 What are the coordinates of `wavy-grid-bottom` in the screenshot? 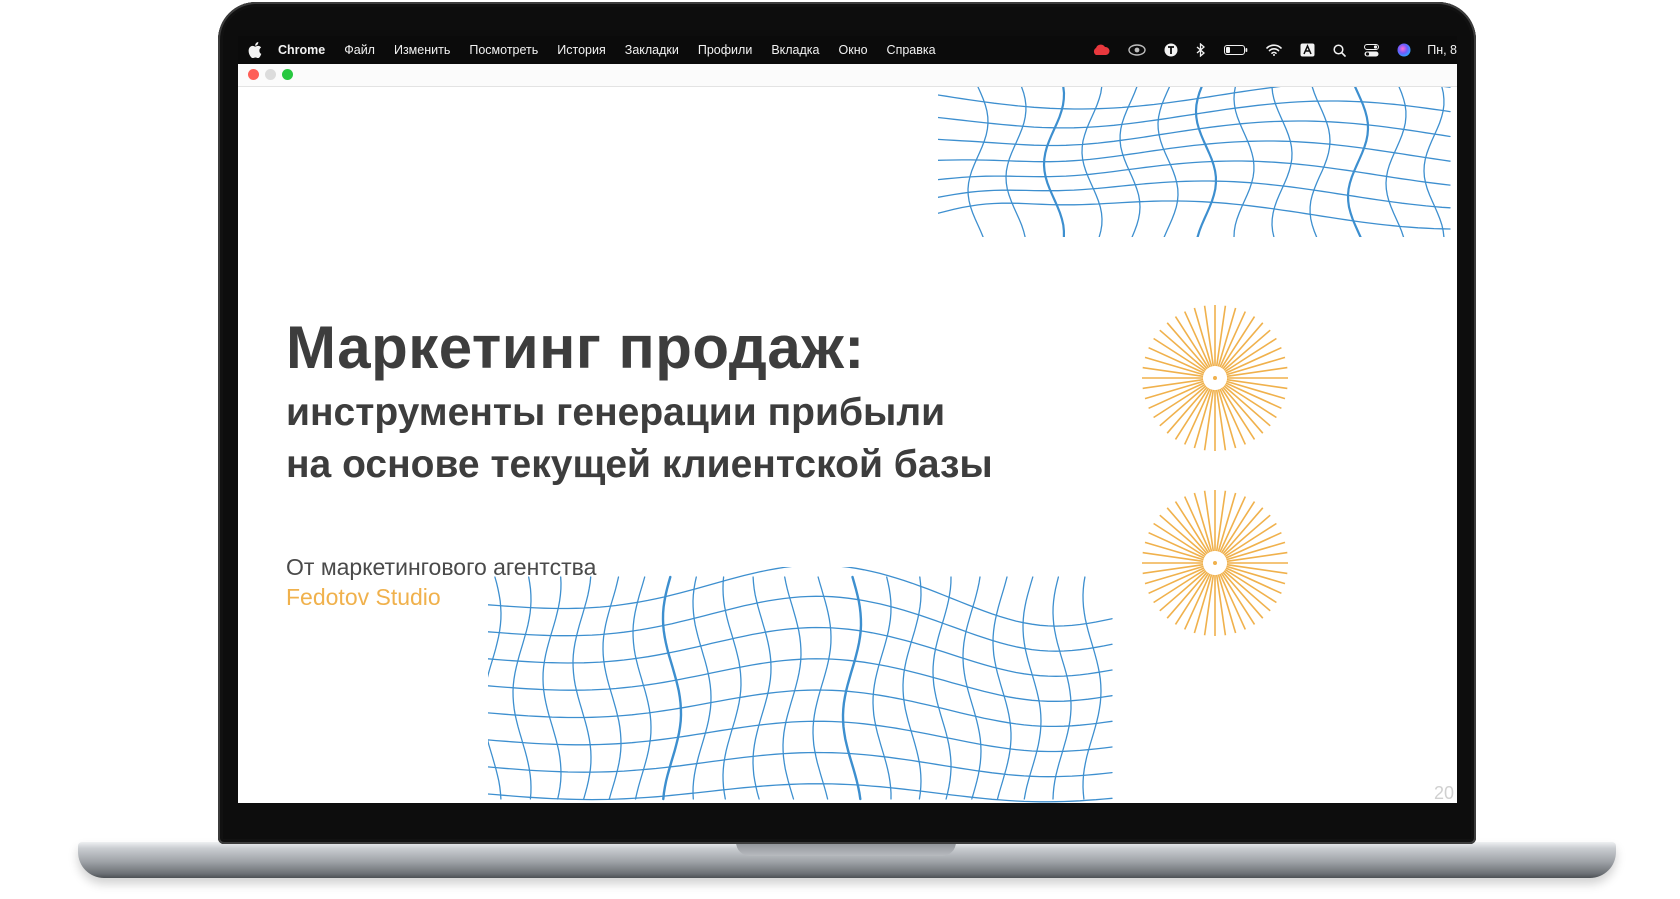 It's located at (800, 685).